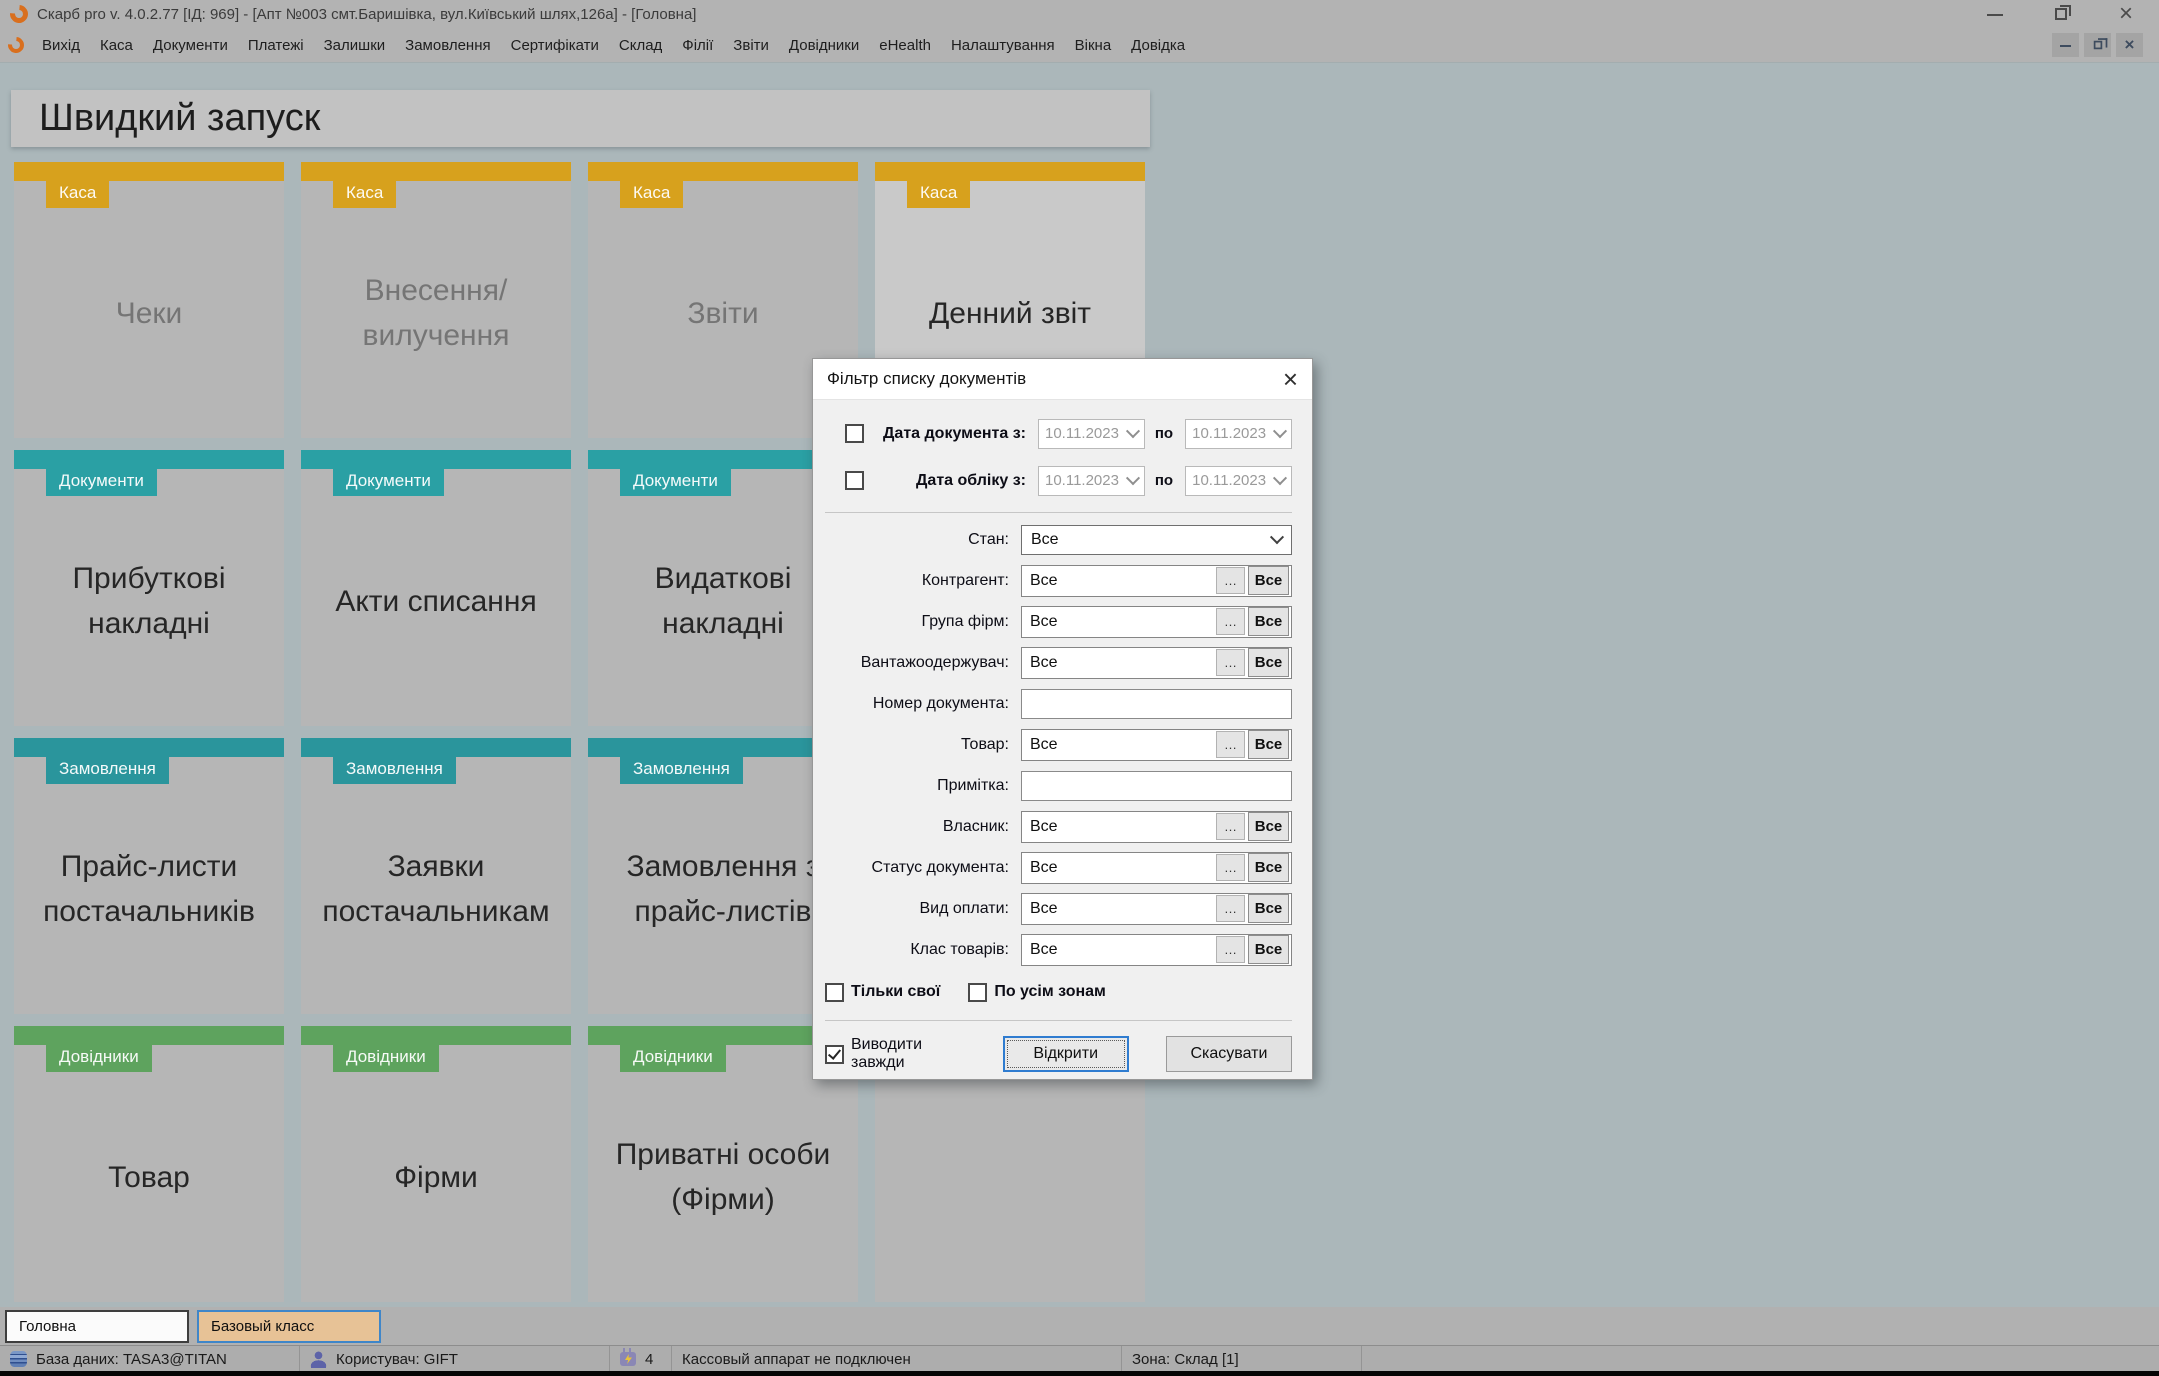  Describe the element at coordinates (1268, 949) in the screenshot. I see `product-class-all-button: Все` at that location.